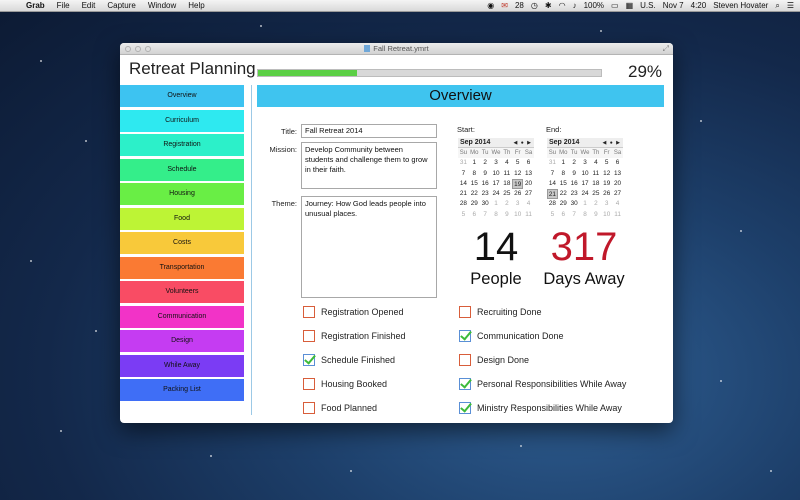 The width and height of the screenshot is (800, 500). Describe the element at coordinates (666, 49) in the screenshot. I see `fullscreen-icon: ⤢` at that location.